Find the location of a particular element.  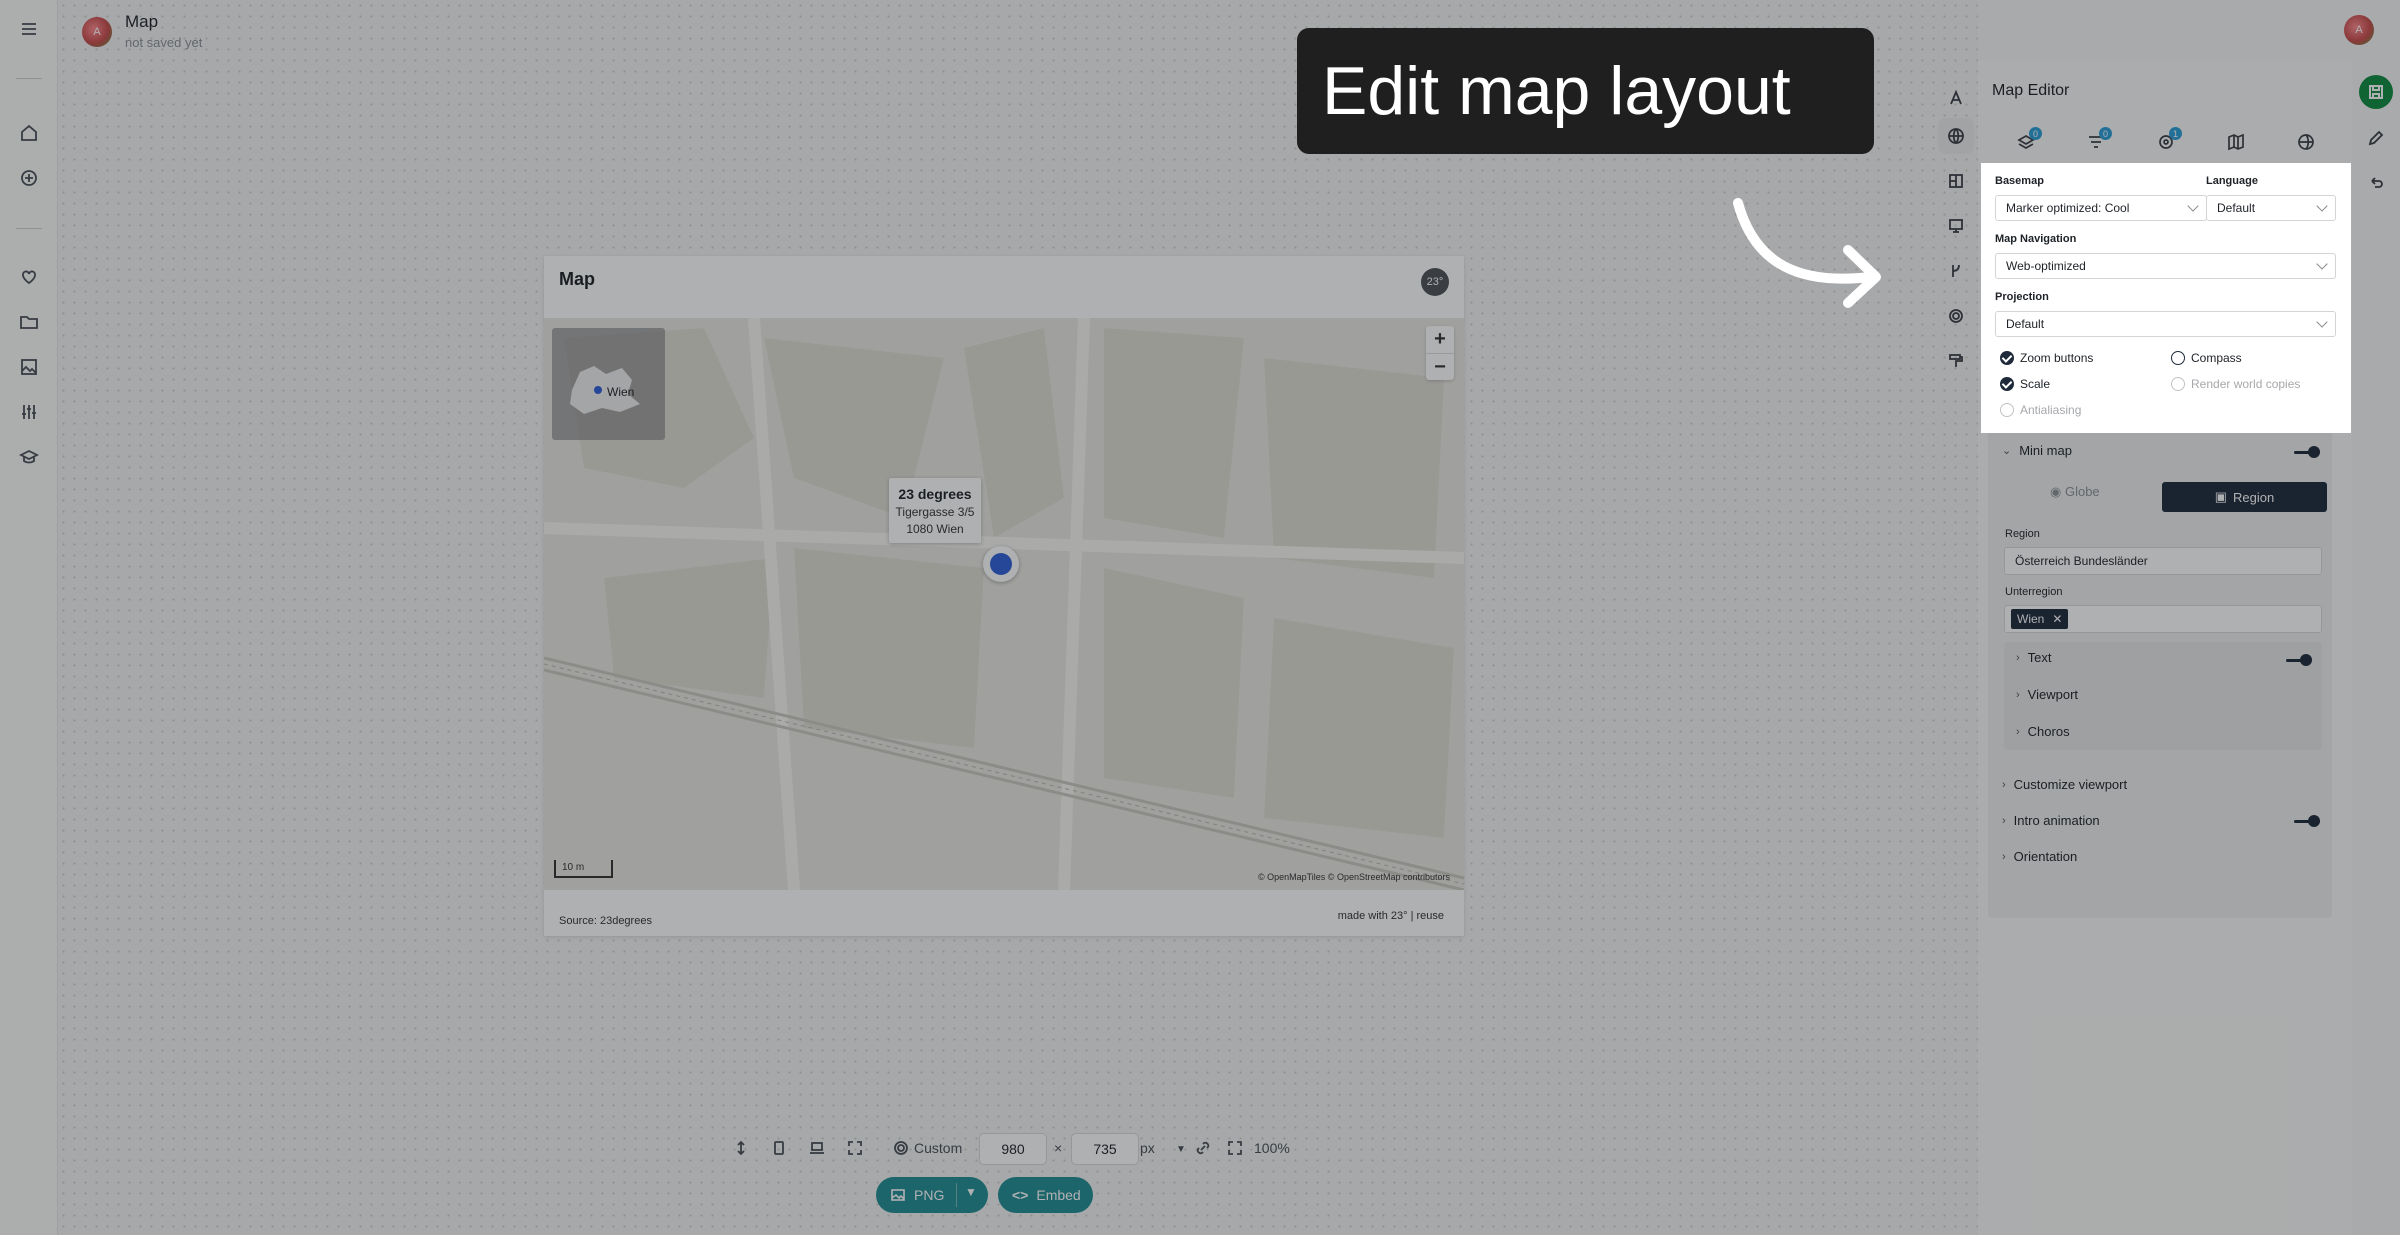

orientation-section: › Orientation is located at coordinates (2160, 856).